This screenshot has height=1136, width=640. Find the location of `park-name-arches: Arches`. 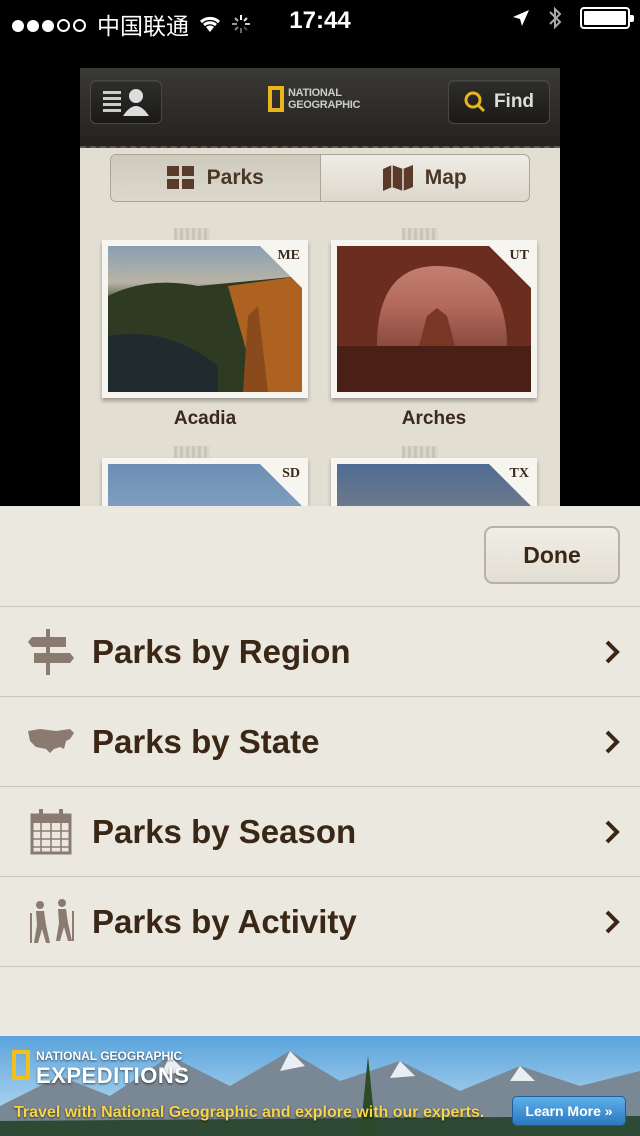

park-name-arches: Arches is located at coordinates (434, 418).